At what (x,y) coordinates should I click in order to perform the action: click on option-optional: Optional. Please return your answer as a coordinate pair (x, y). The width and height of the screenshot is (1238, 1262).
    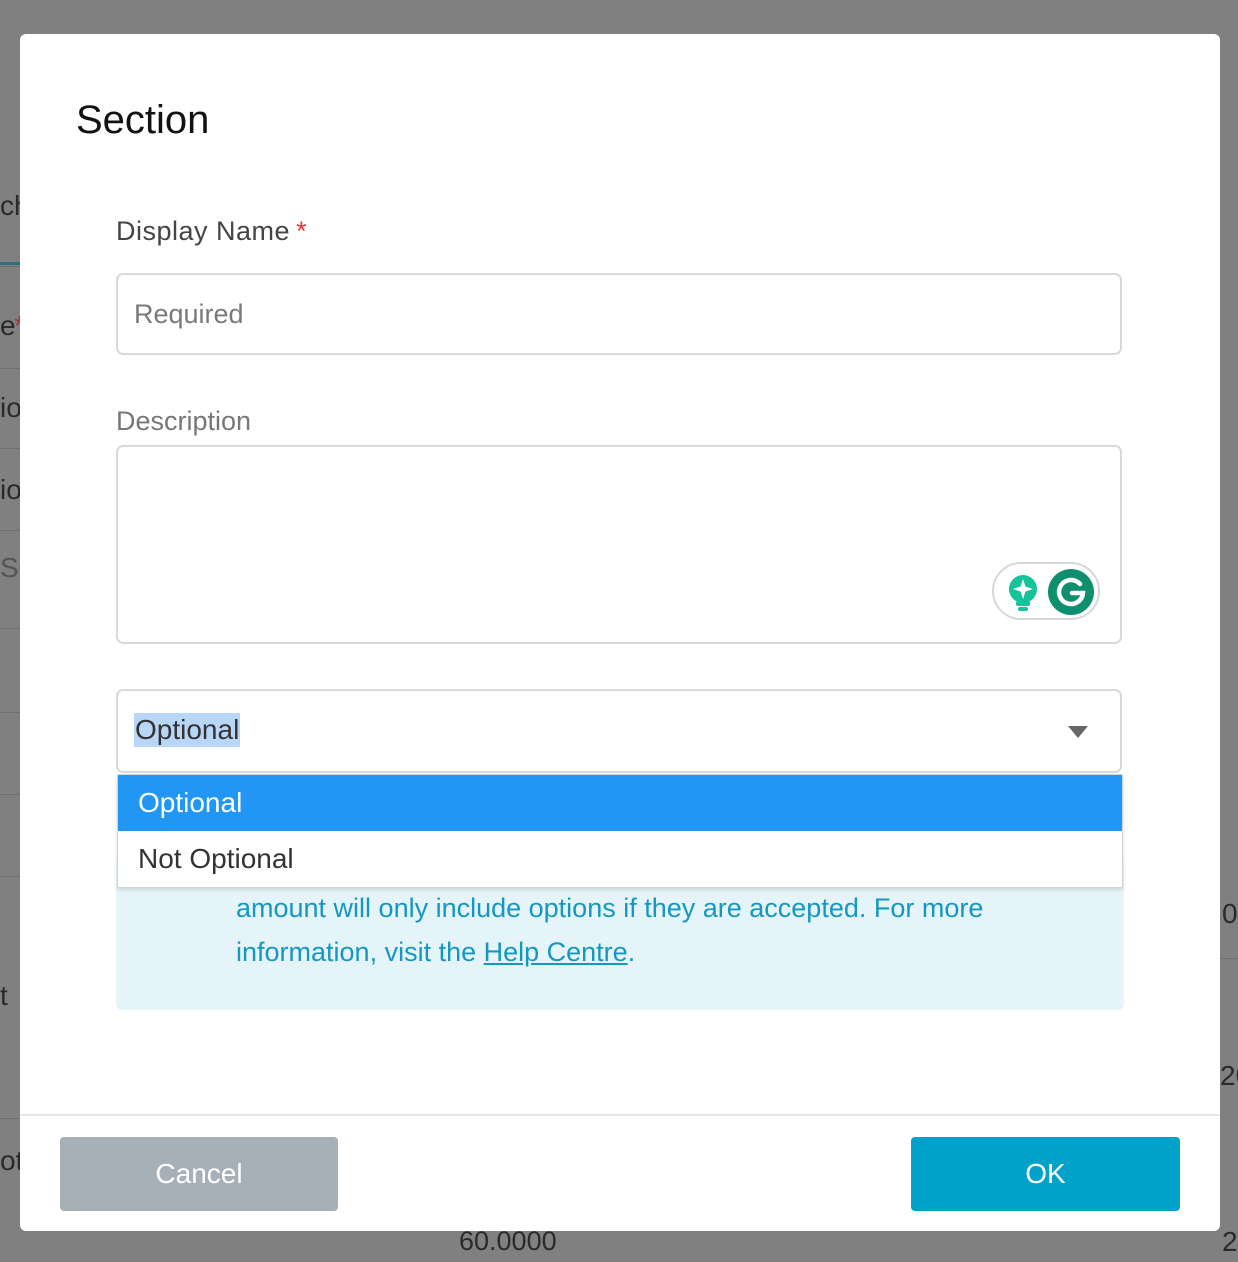
    Looking at the image, I should click on (620, 803).